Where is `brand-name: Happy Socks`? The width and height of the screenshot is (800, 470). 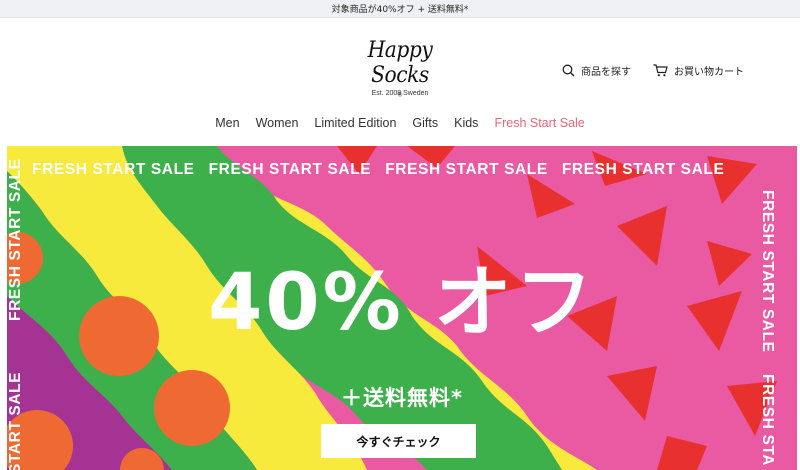
brand-name: Happy Socks is located at coordinates (400, 63).